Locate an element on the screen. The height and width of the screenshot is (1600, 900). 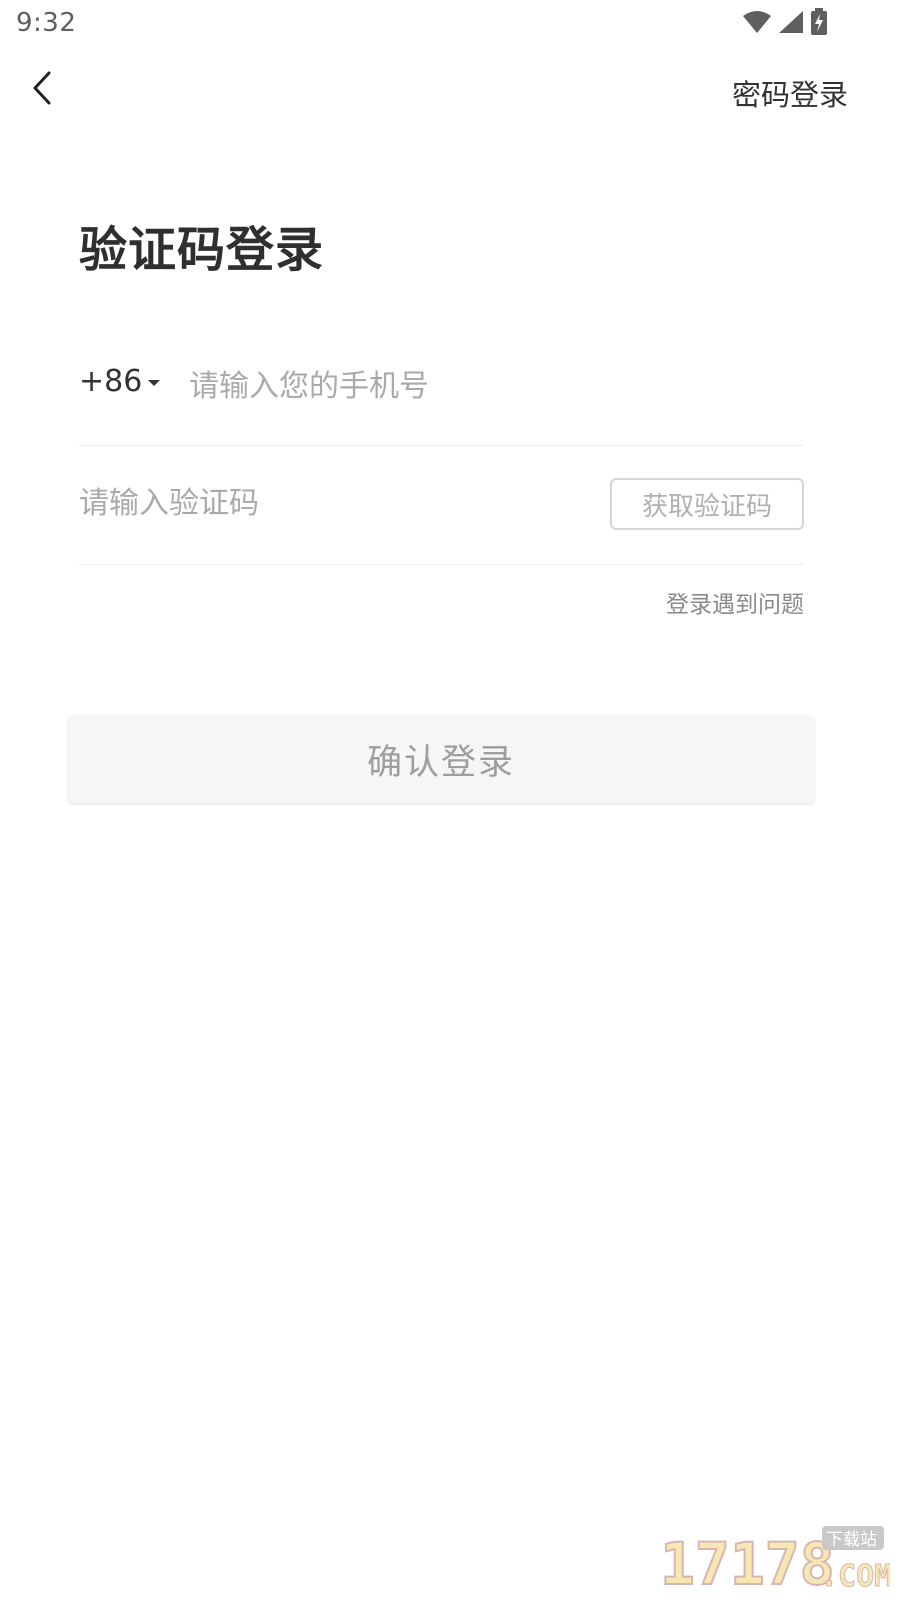
chevron-left-icon is located at coordinates (42, 90).